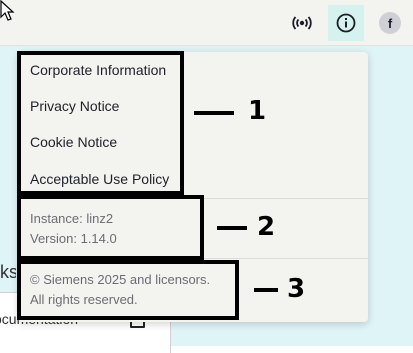 This screenshot has width=413, height=353. I want to click on broadcast-button, so click(302, 23).